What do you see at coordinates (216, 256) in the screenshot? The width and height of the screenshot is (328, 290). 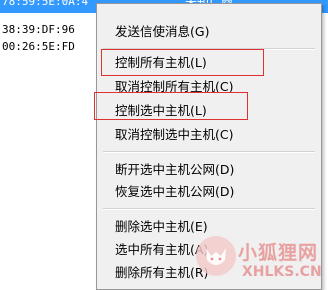 I see `fox-logo-icon` at bounding box center [216, 256].